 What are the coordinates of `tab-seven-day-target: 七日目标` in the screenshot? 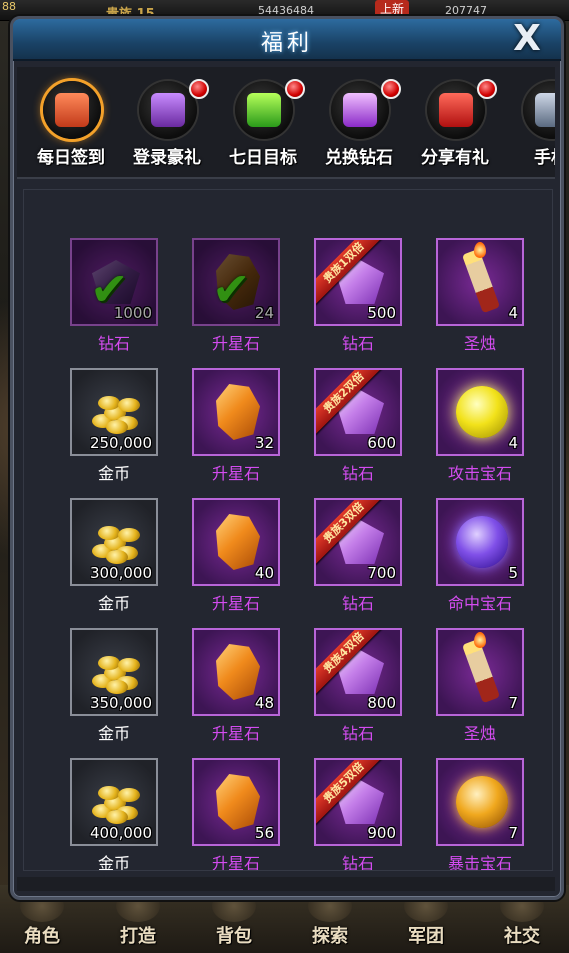 It's located at (263, 125).